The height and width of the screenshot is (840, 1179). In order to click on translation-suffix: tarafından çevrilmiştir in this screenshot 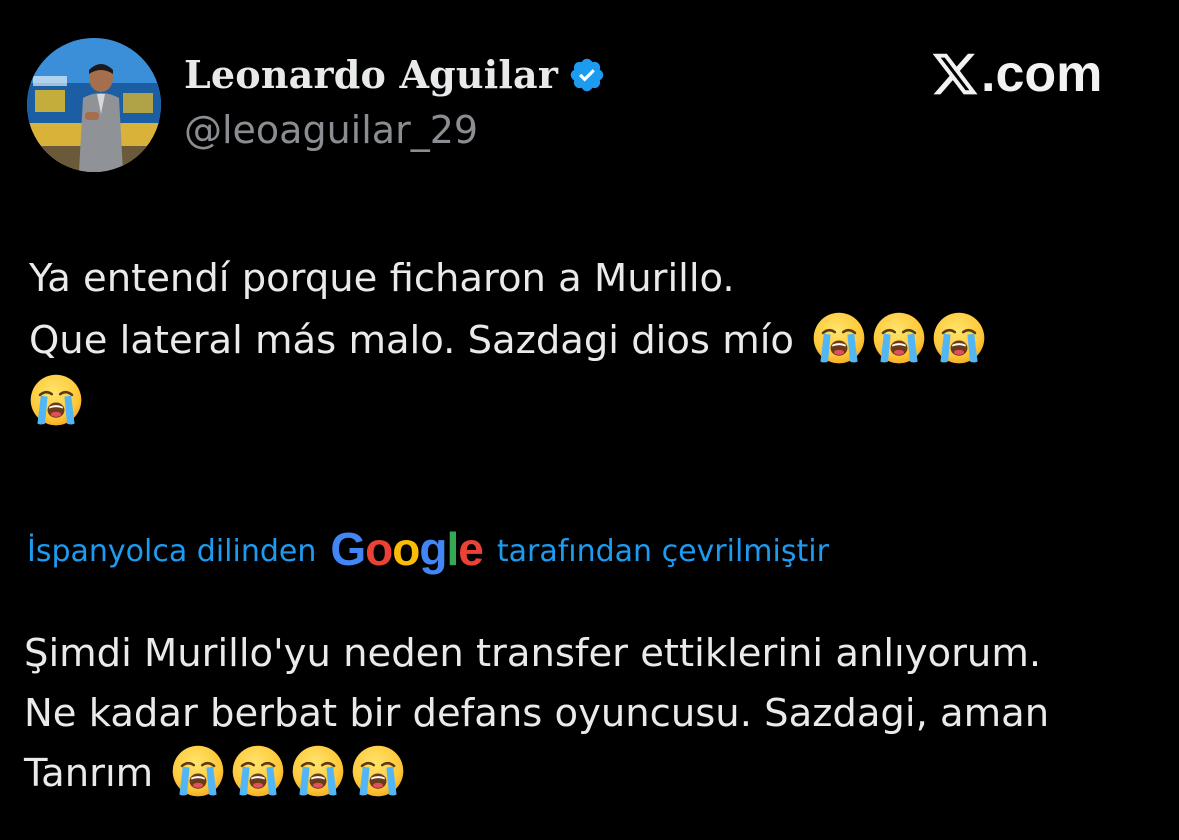, I will do `click(662, 551)`.